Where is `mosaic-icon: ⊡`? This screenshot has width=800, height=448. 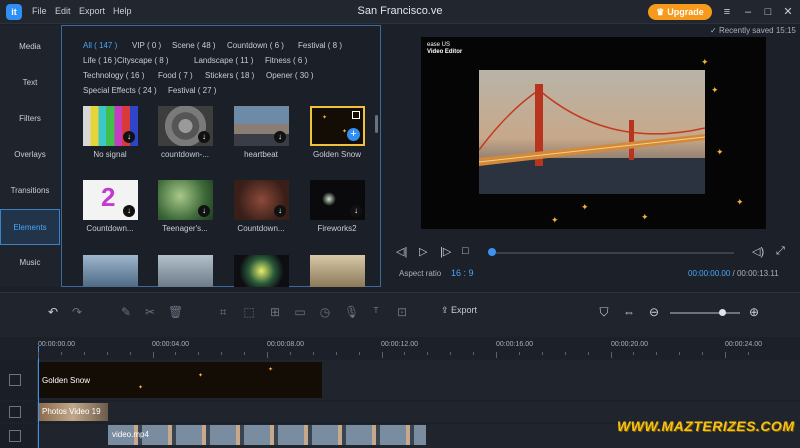 mosaic-icon: ⊡ is located at coordinates (402, 312).